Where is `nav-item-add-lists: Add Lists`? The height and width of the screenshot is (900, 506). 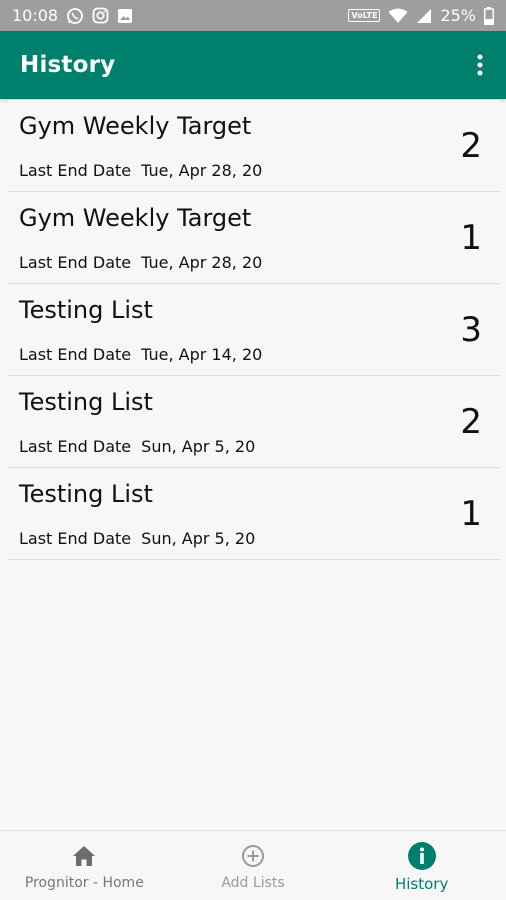 nav-item-add-lists: Add Lists is located at coordinates (253, 865).